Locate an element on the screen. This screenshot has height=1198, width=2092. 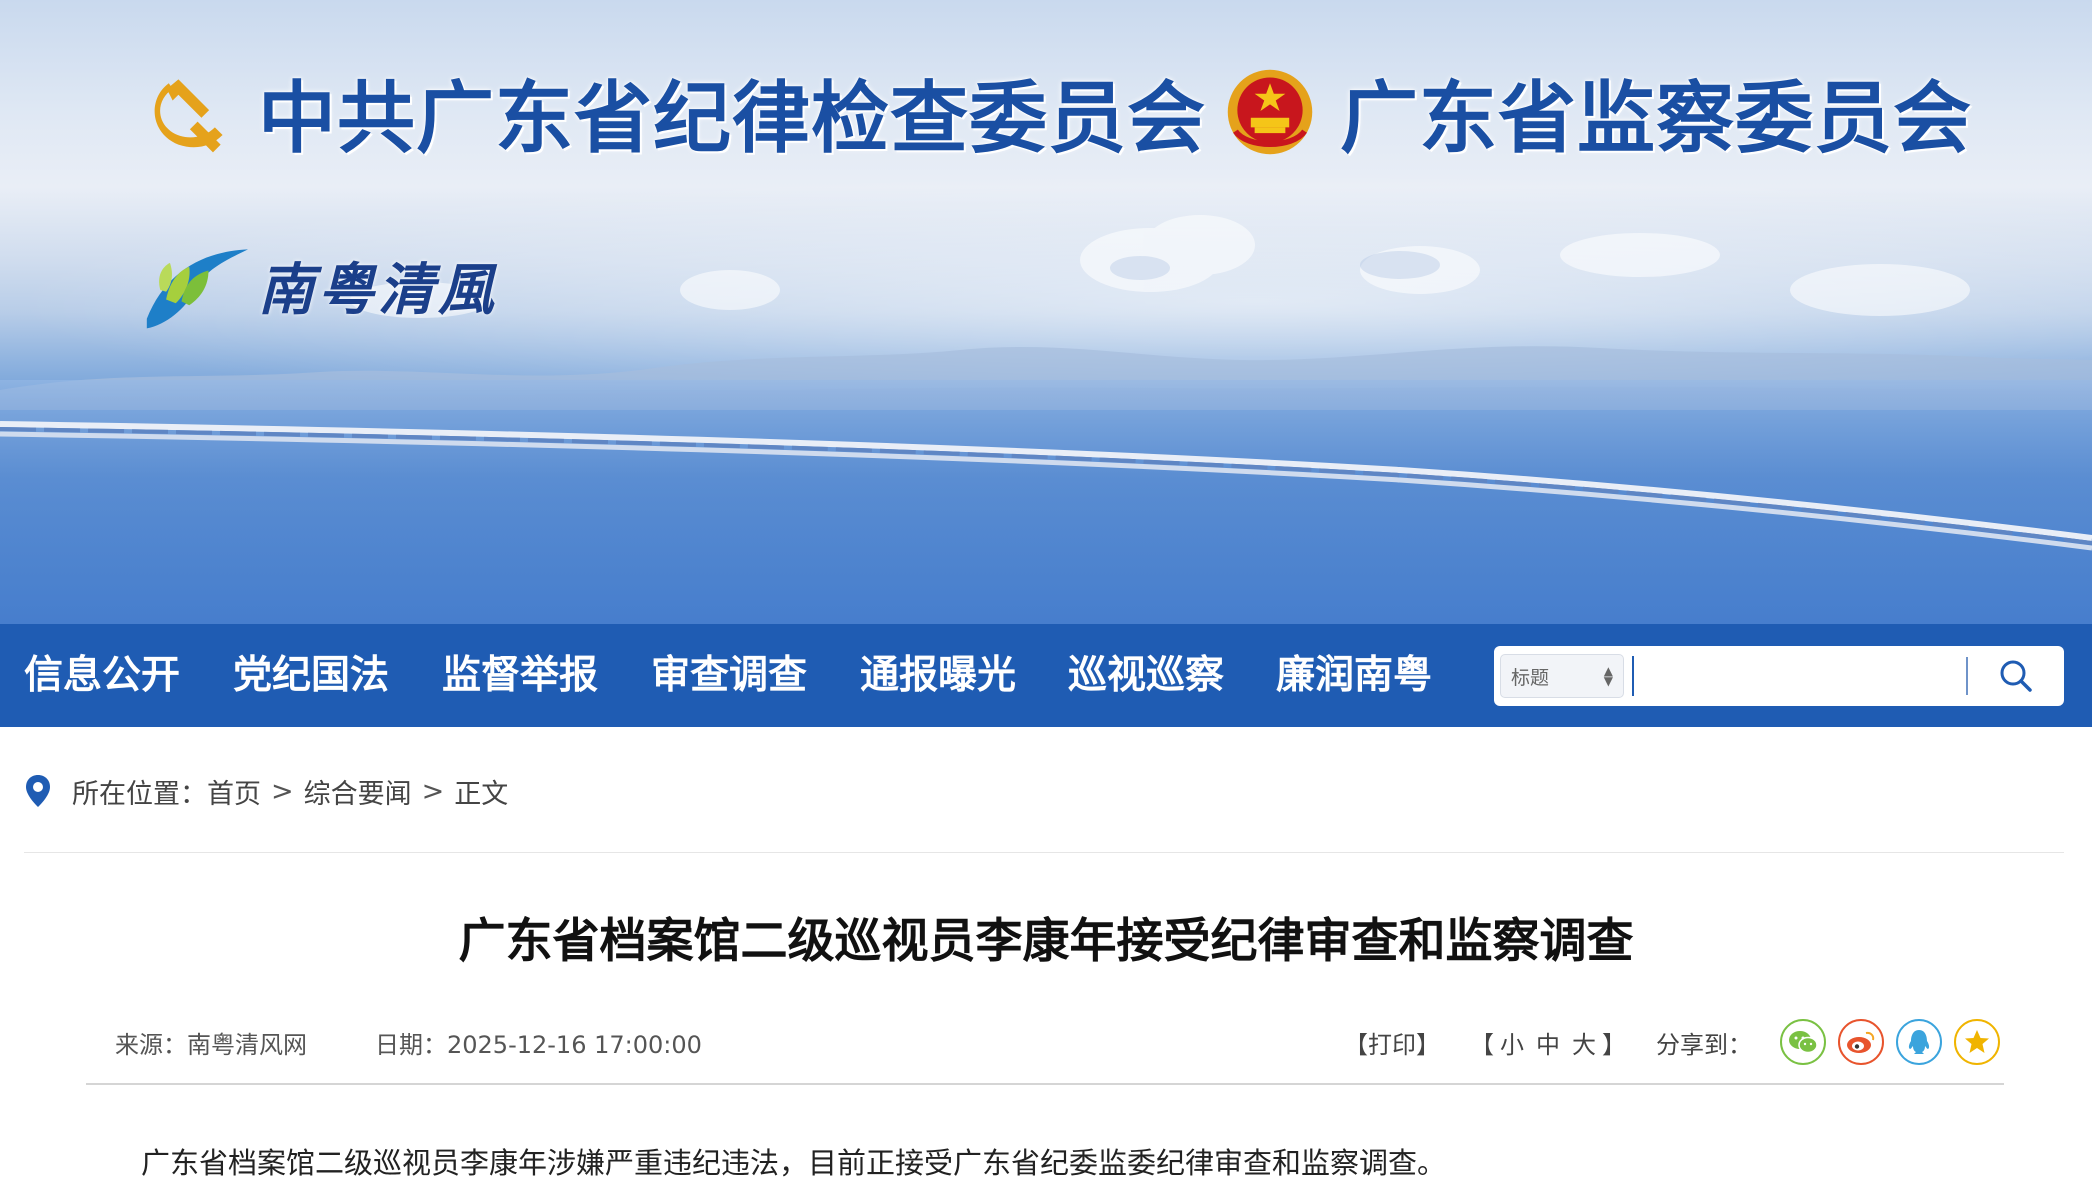
article-date: 日期：2025-12-16 17:00:00 is located at coordinates (538, 1044).